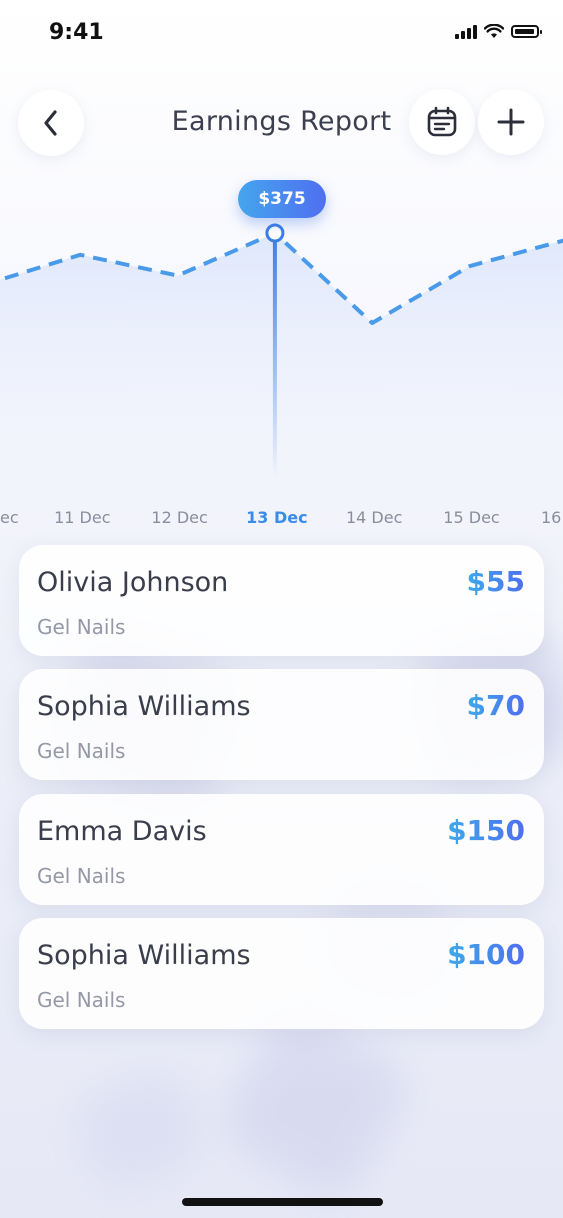  I want to click on status-icons, so click(498, 31).